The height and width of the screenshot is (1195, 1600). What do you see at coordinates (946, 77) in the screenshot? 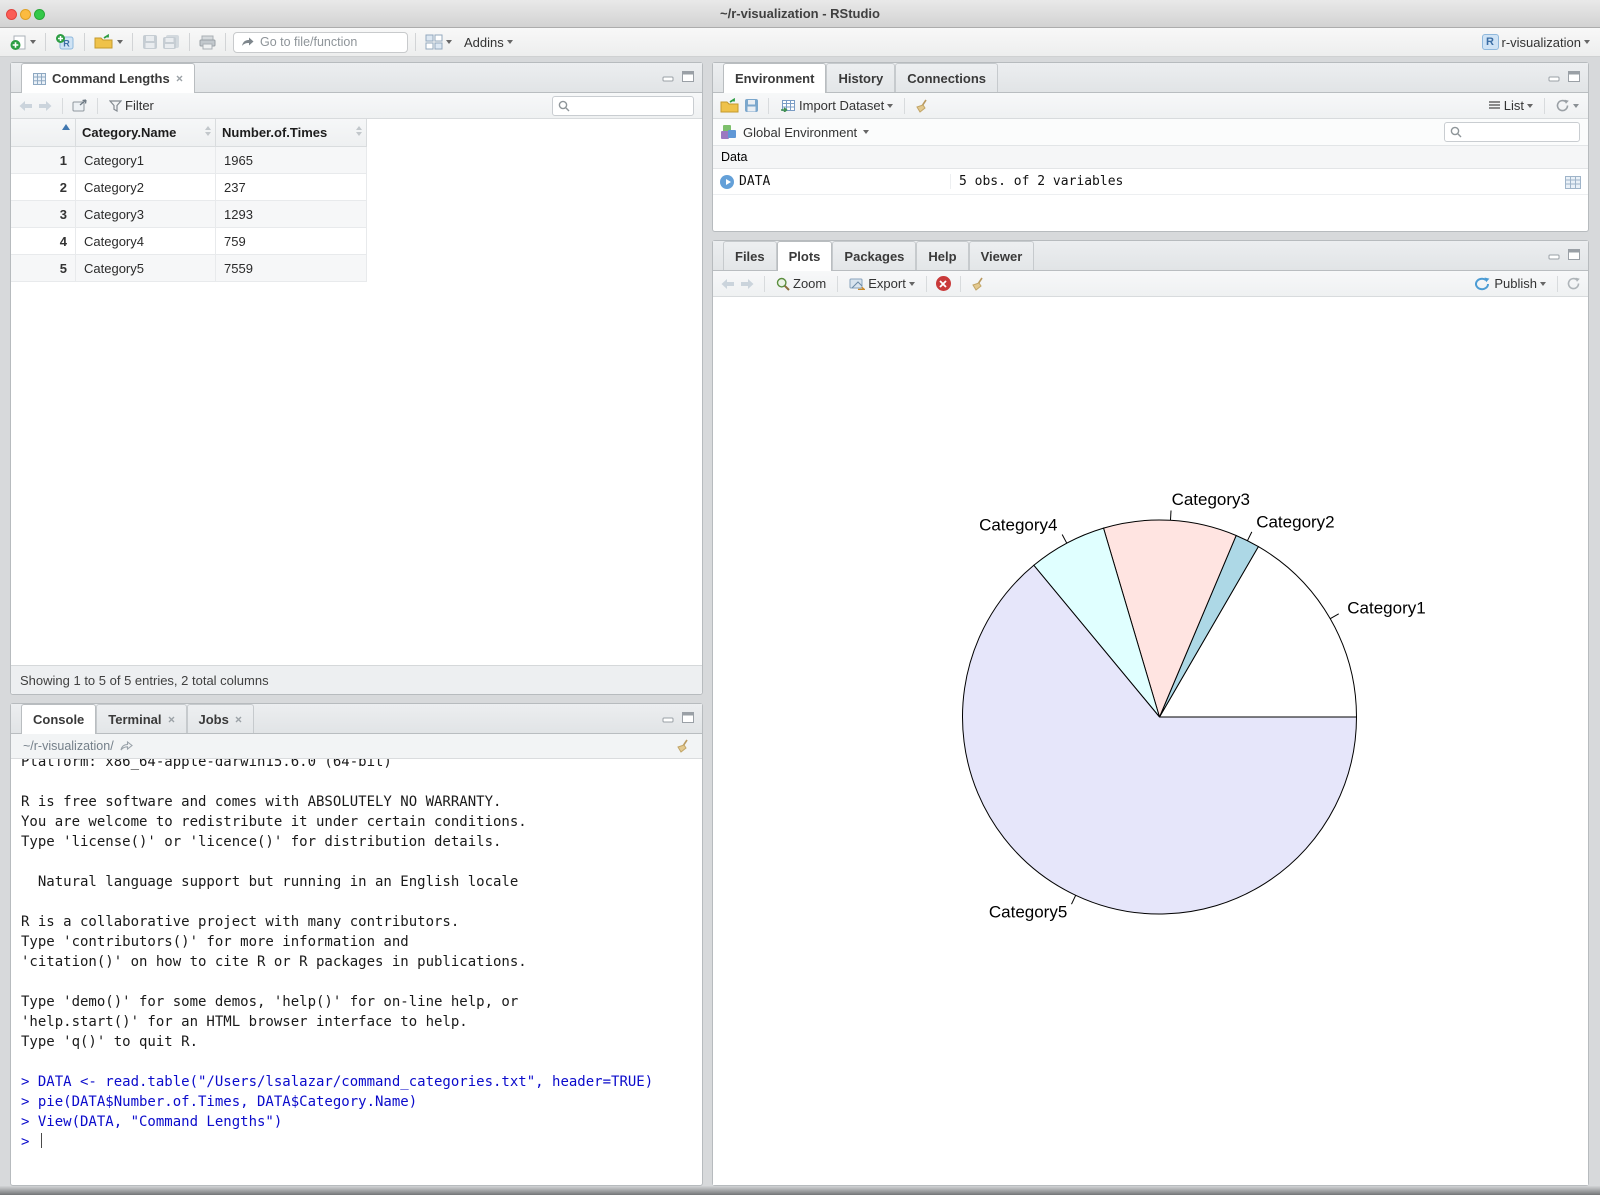
I see `tab-connections: Connections` at bounding box center [946, 77].